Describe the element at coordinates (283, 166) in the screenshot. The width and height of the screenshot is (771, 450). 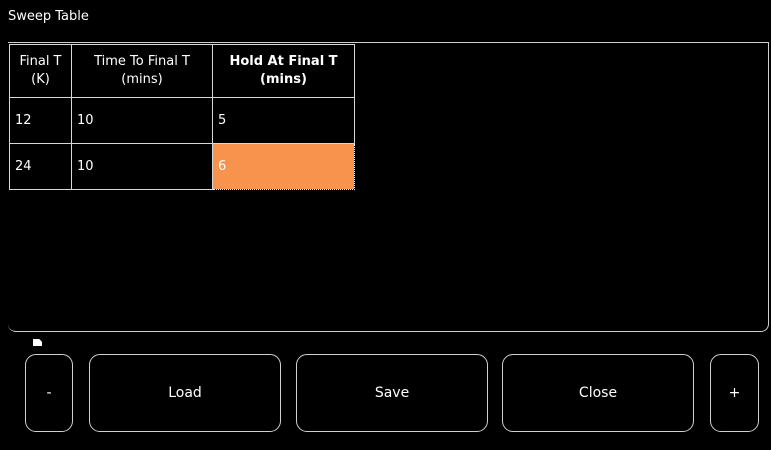
I see `cell-hold-at-final-t-selected: 6` at that location.